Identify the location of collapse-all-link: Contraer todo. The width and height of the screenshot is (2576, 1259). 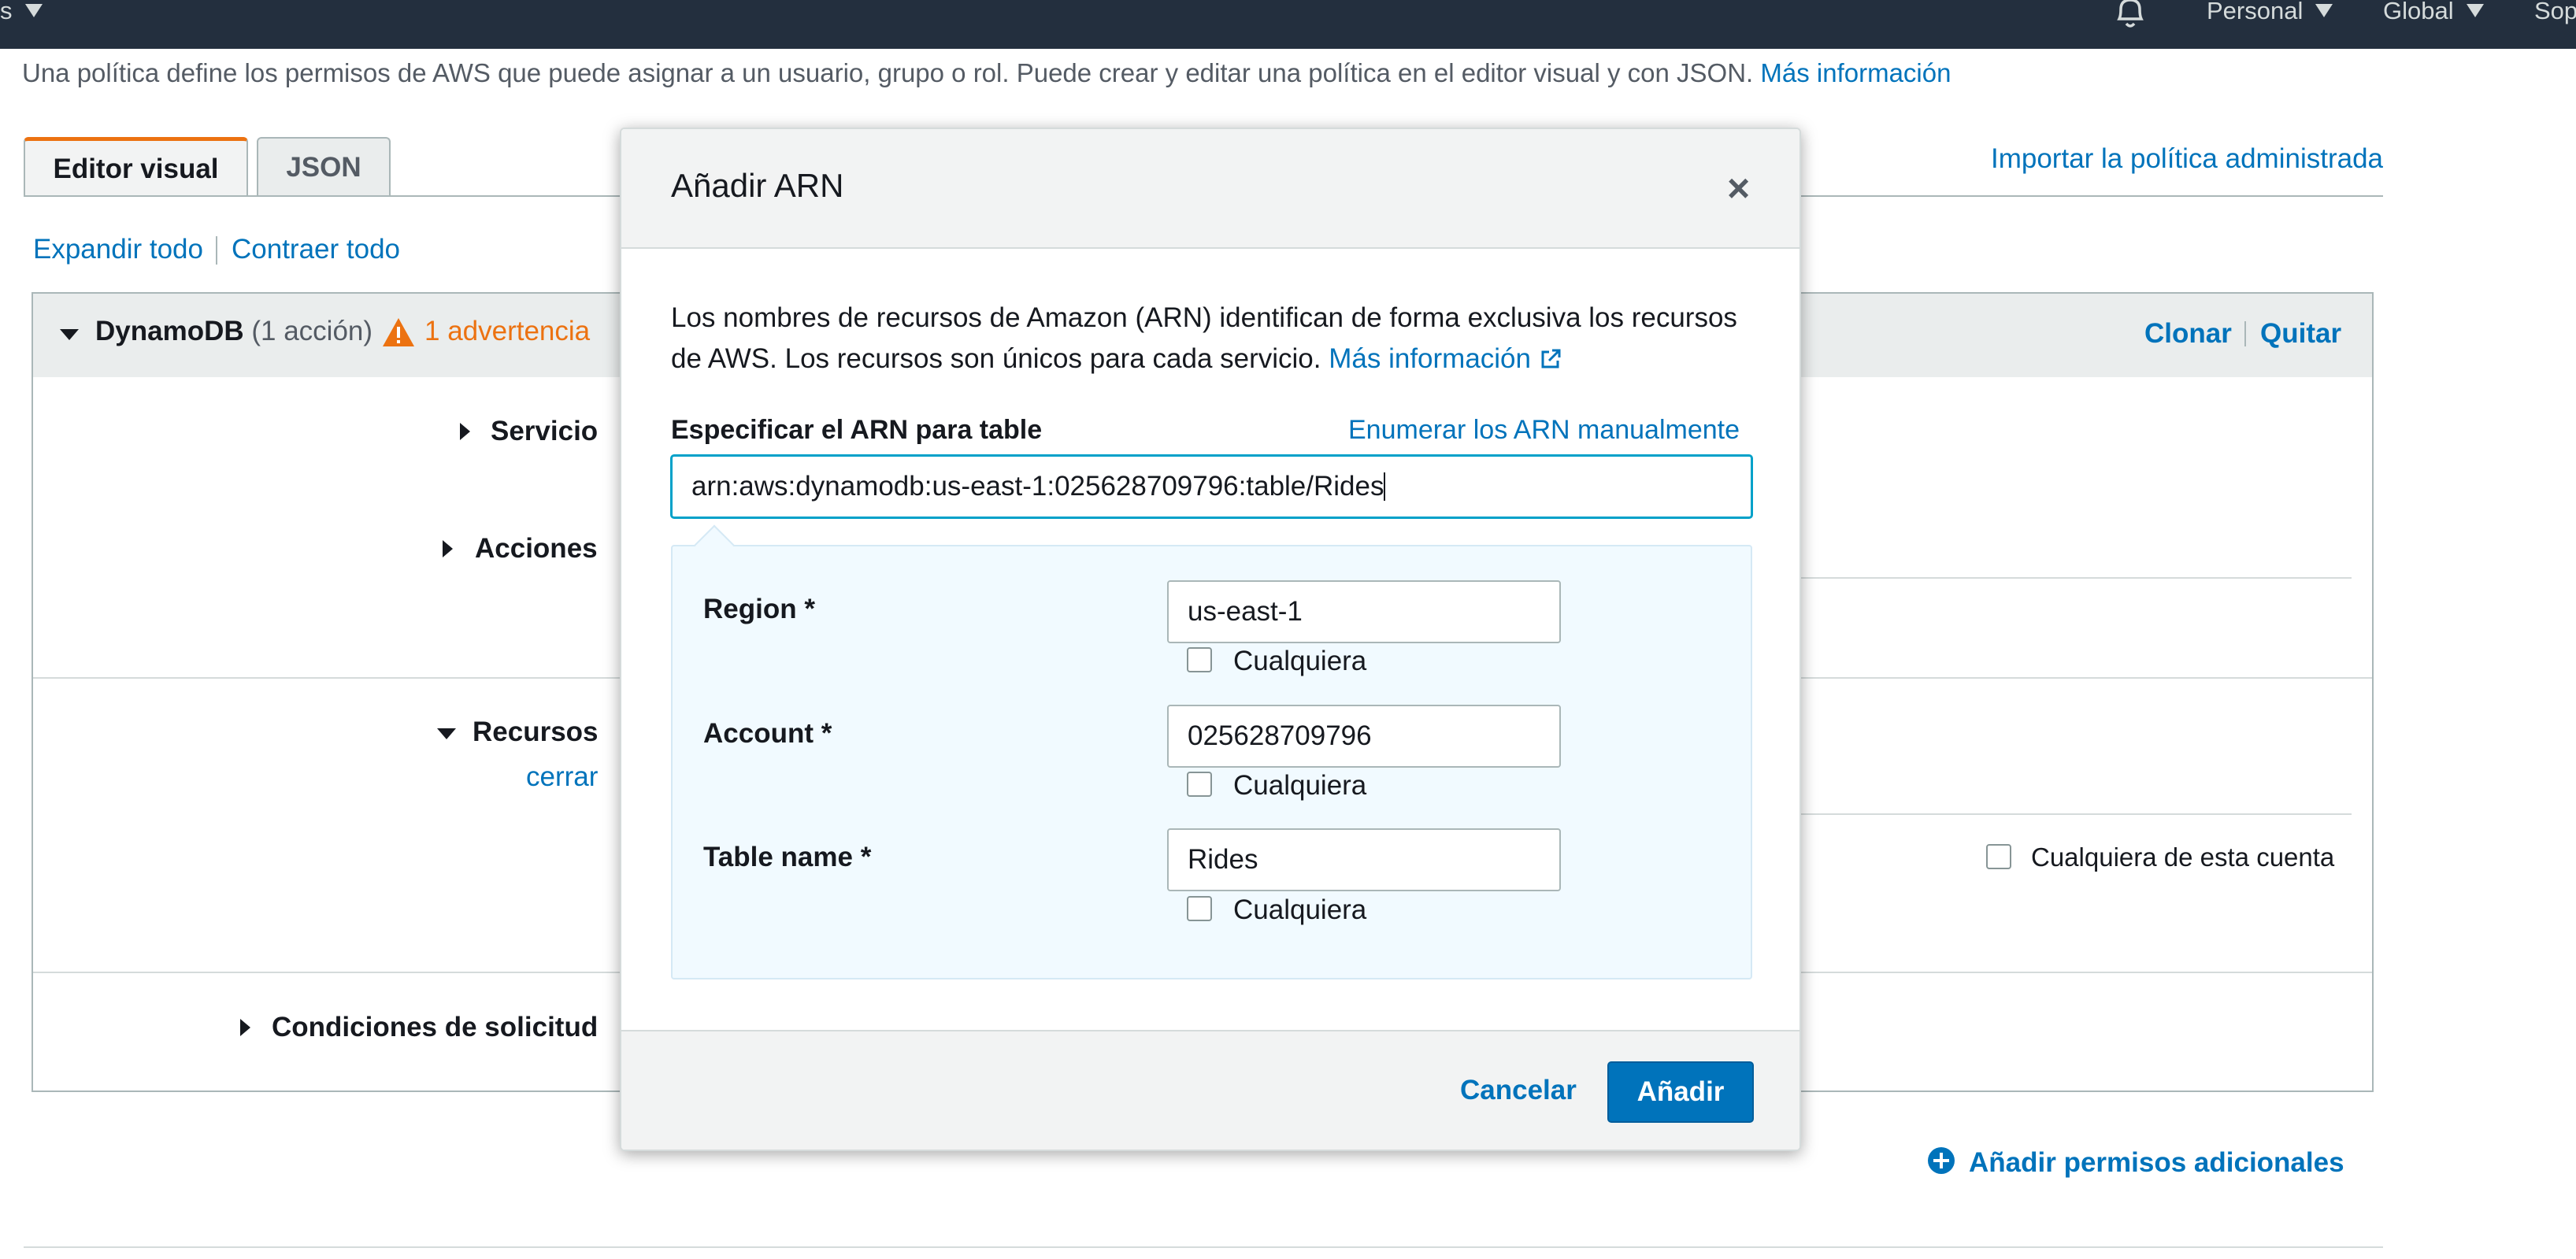
(316, 249).